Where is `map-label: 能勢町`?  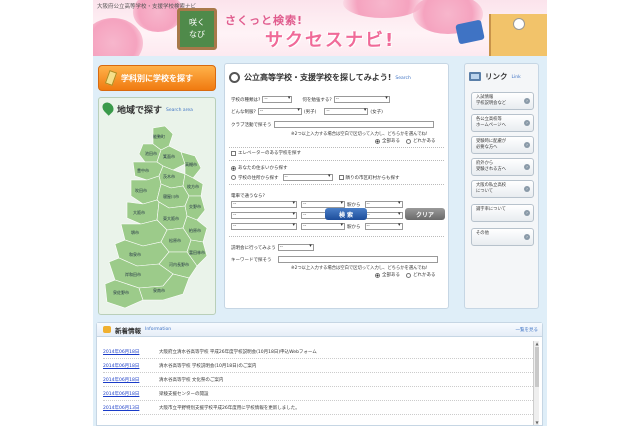
map-label: 能勢町 is located at coordinates (159, 136).